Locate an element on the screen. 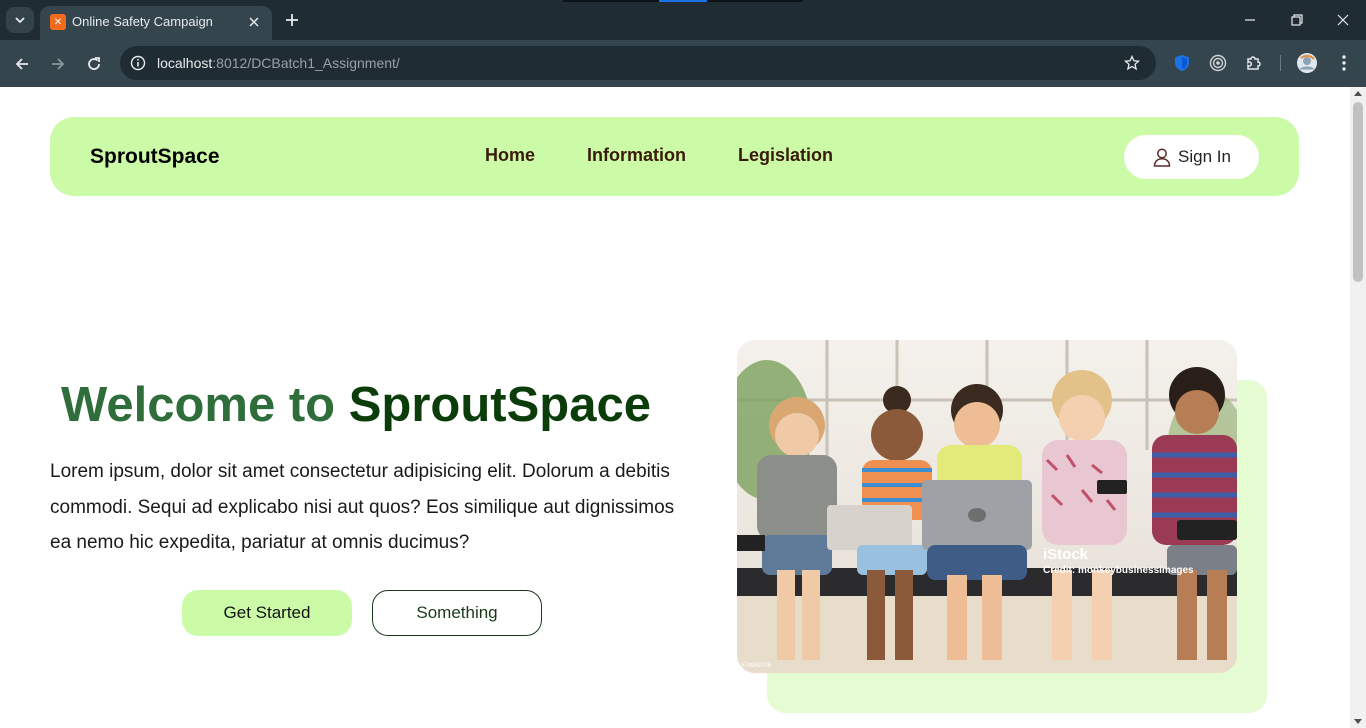 This screenshot has height=728, width=1366. user-icon is located at coordinates (1162, 157).